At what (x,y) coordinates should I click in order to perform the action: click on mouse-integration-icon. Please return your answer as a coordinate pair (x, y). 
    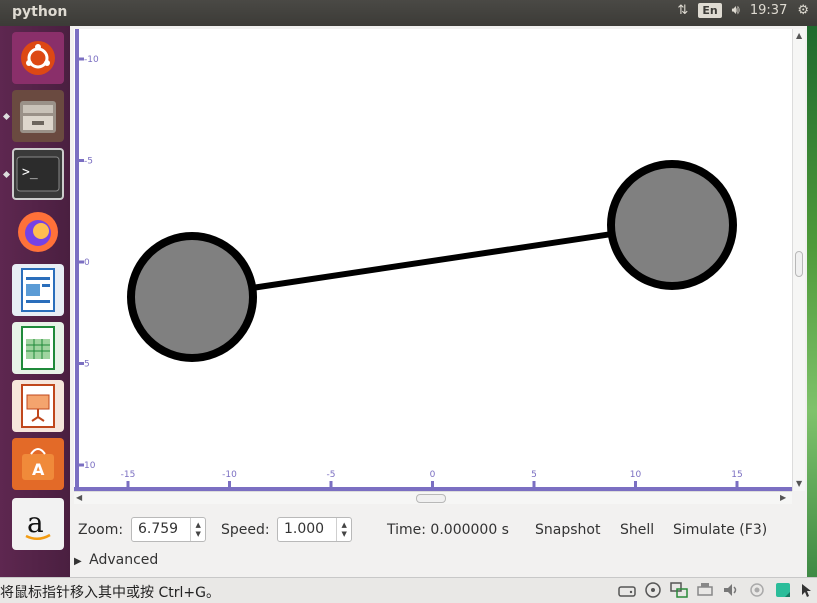
    Looking at the image, I should click on (805, 590).